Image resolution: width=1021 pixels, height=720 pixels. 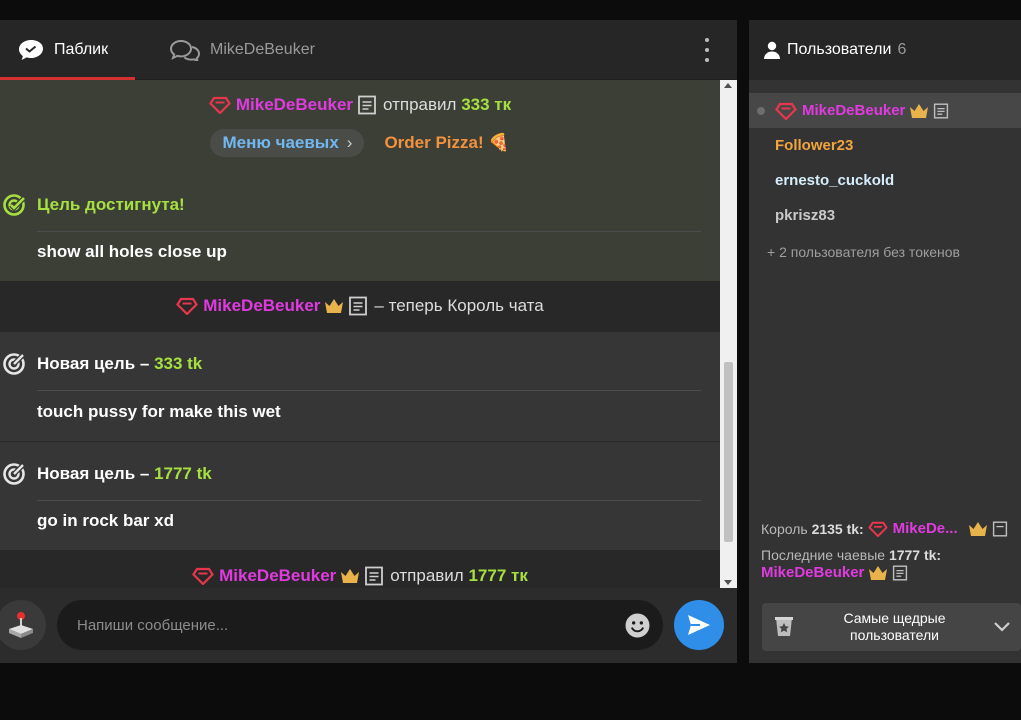 What do you see at coordinates (885, 145) in the screenshot?
I see `user-row: Follower23` at bounding box center [885, 145].